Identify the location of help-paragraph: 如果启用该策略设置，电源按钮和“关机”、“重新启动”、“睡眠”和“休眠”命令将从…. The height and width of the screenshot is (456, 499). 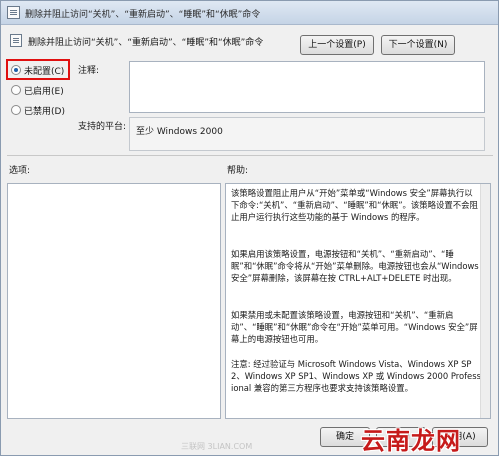
(355, 266).